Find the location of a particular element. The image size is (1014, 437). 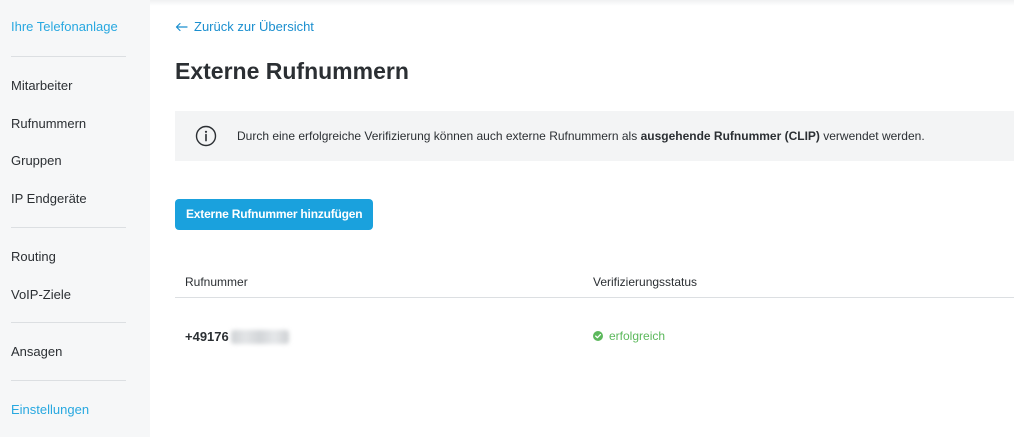

sidebar-item-ip-devices: IP Endgeräte is located at coordinates (49, 198).